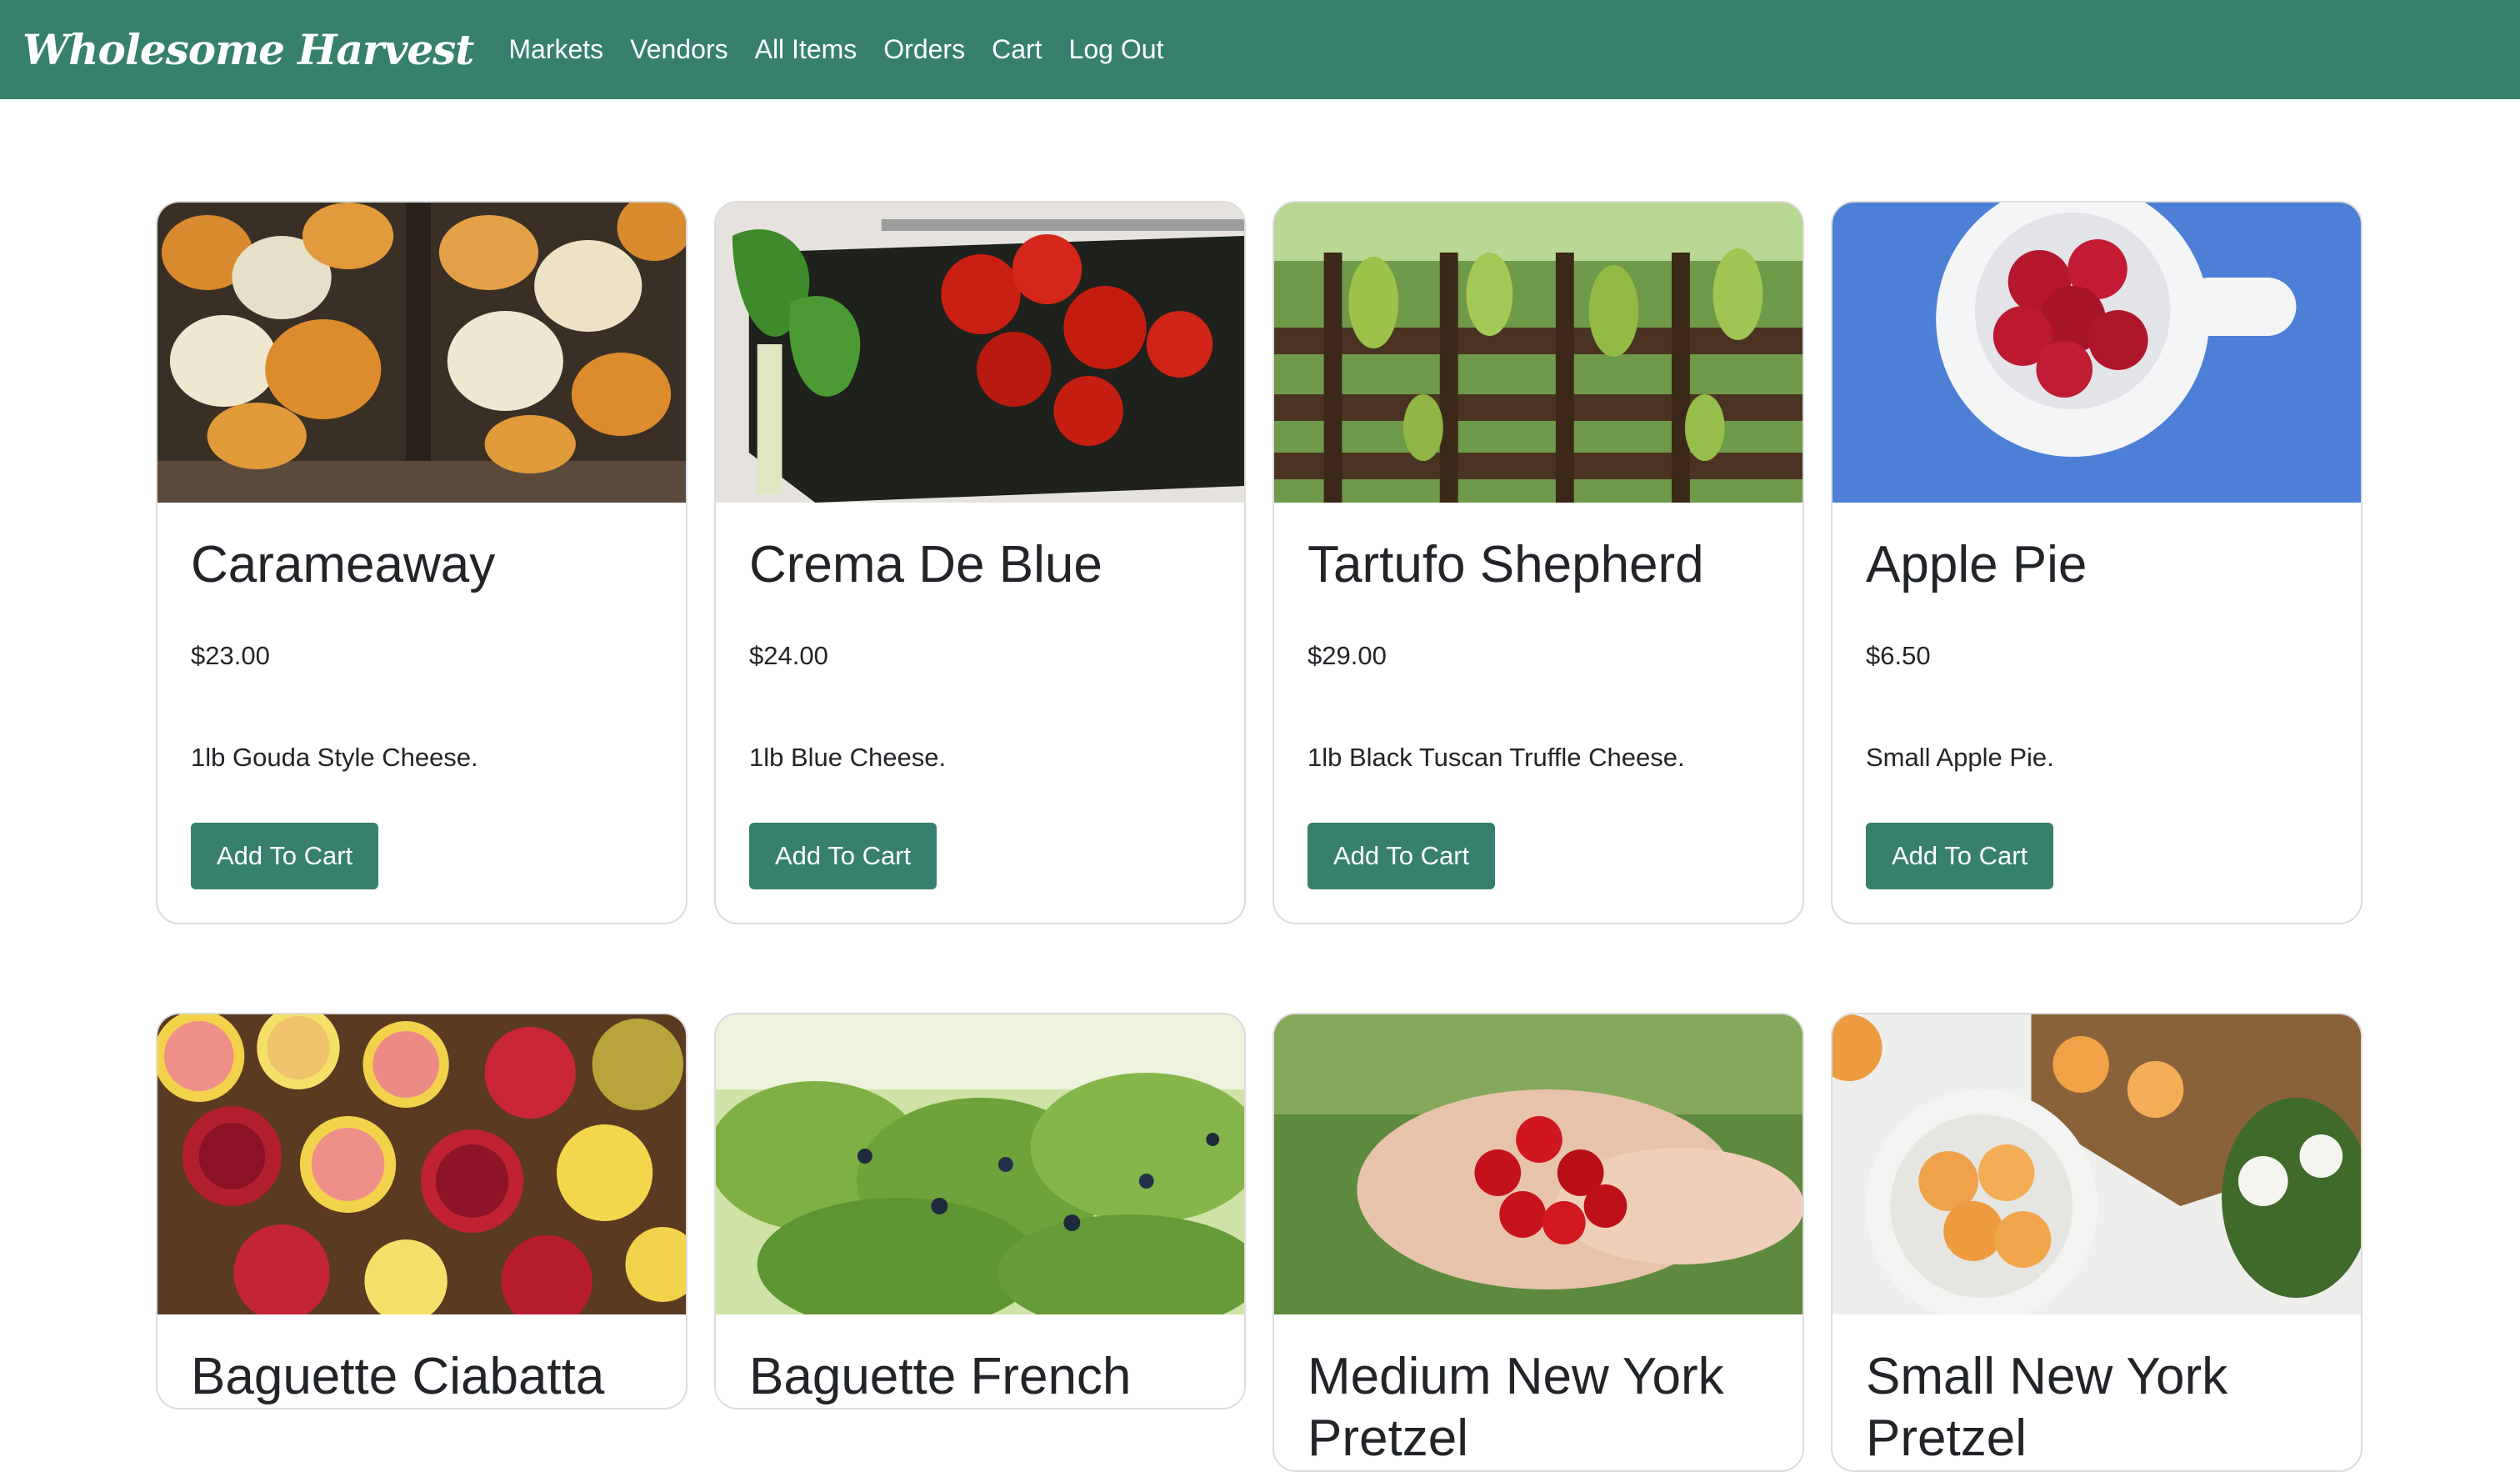  What do you see at coordinates (2047, 1408) in the screenshot?
I see `product-name: Small New York Pretzel` at bounding box center [2047, 1408].